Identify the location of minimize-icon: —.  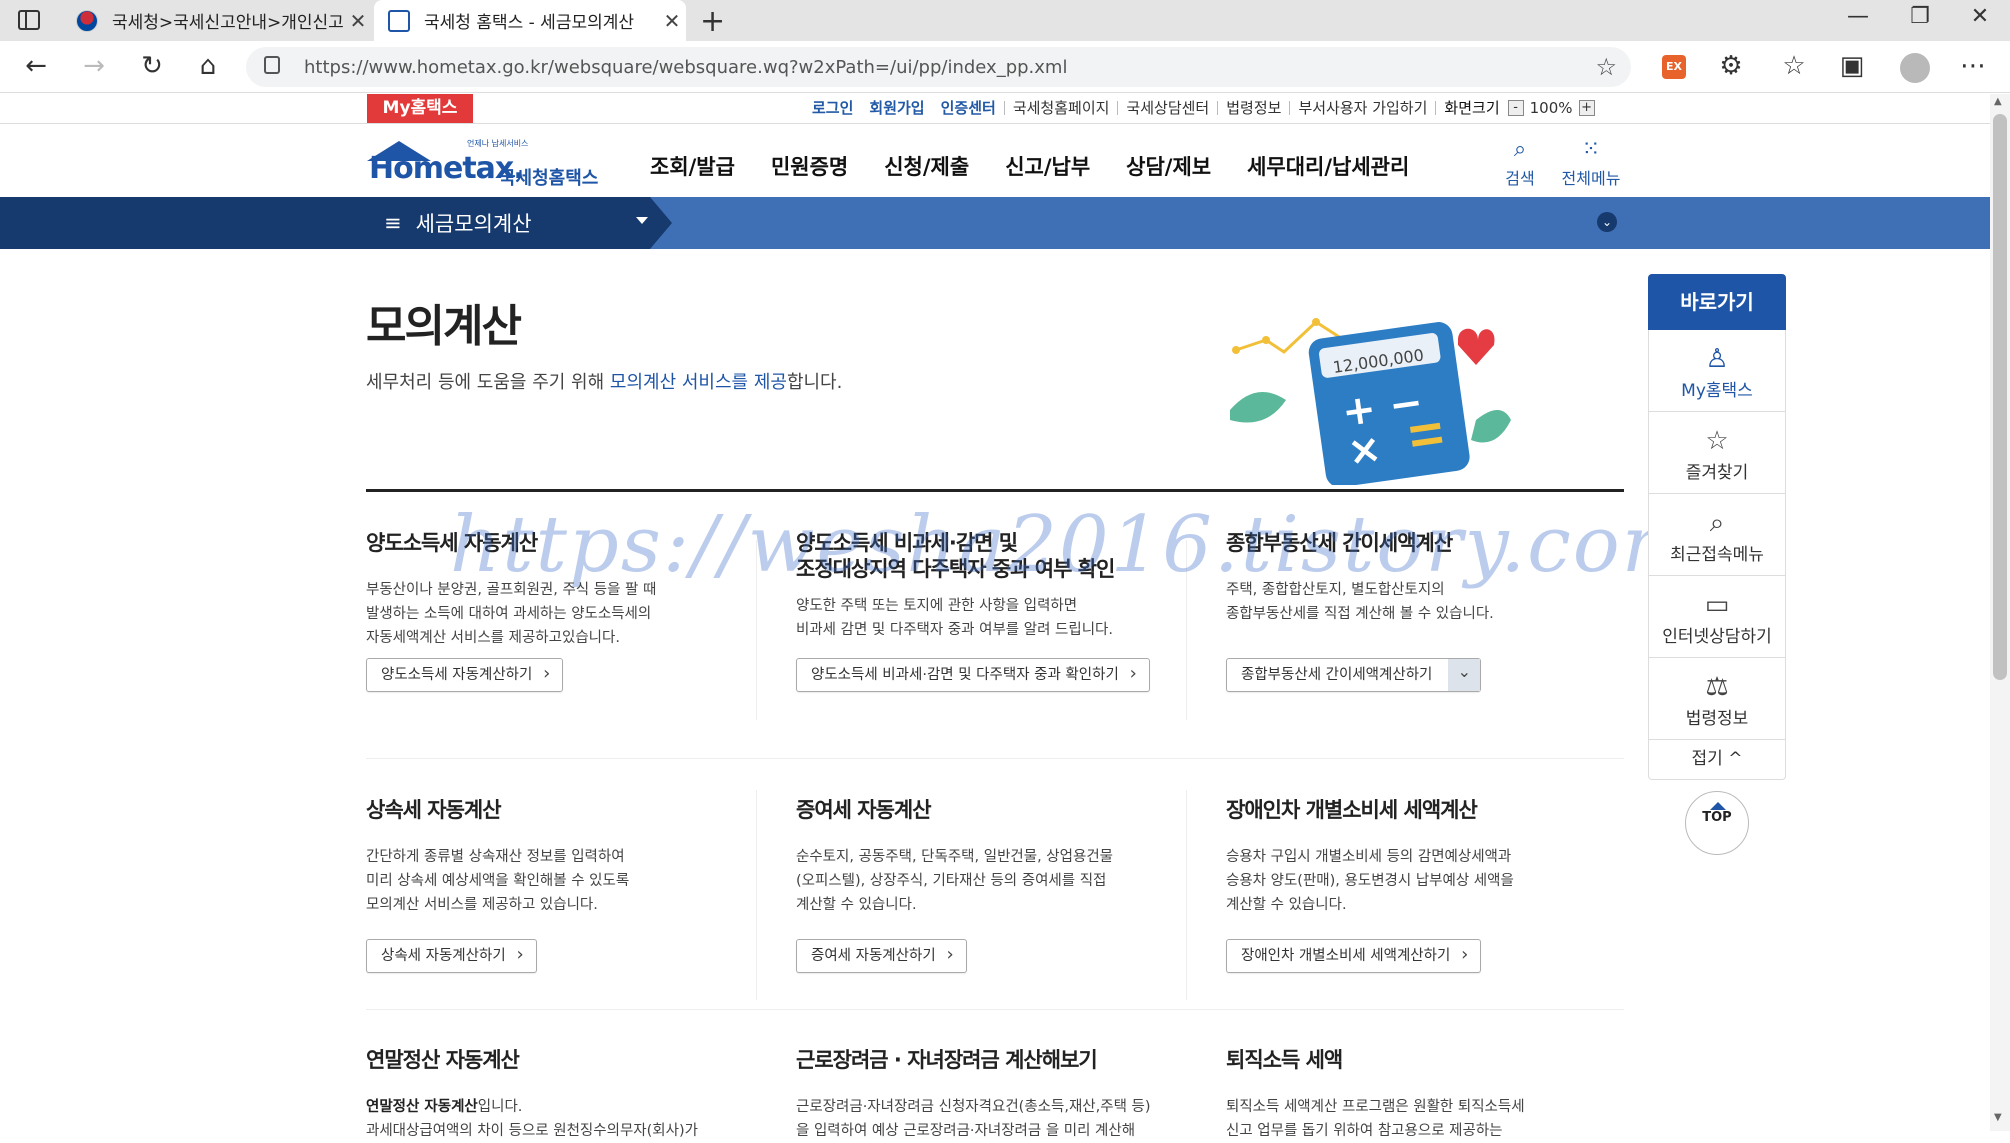
(1858, 16).